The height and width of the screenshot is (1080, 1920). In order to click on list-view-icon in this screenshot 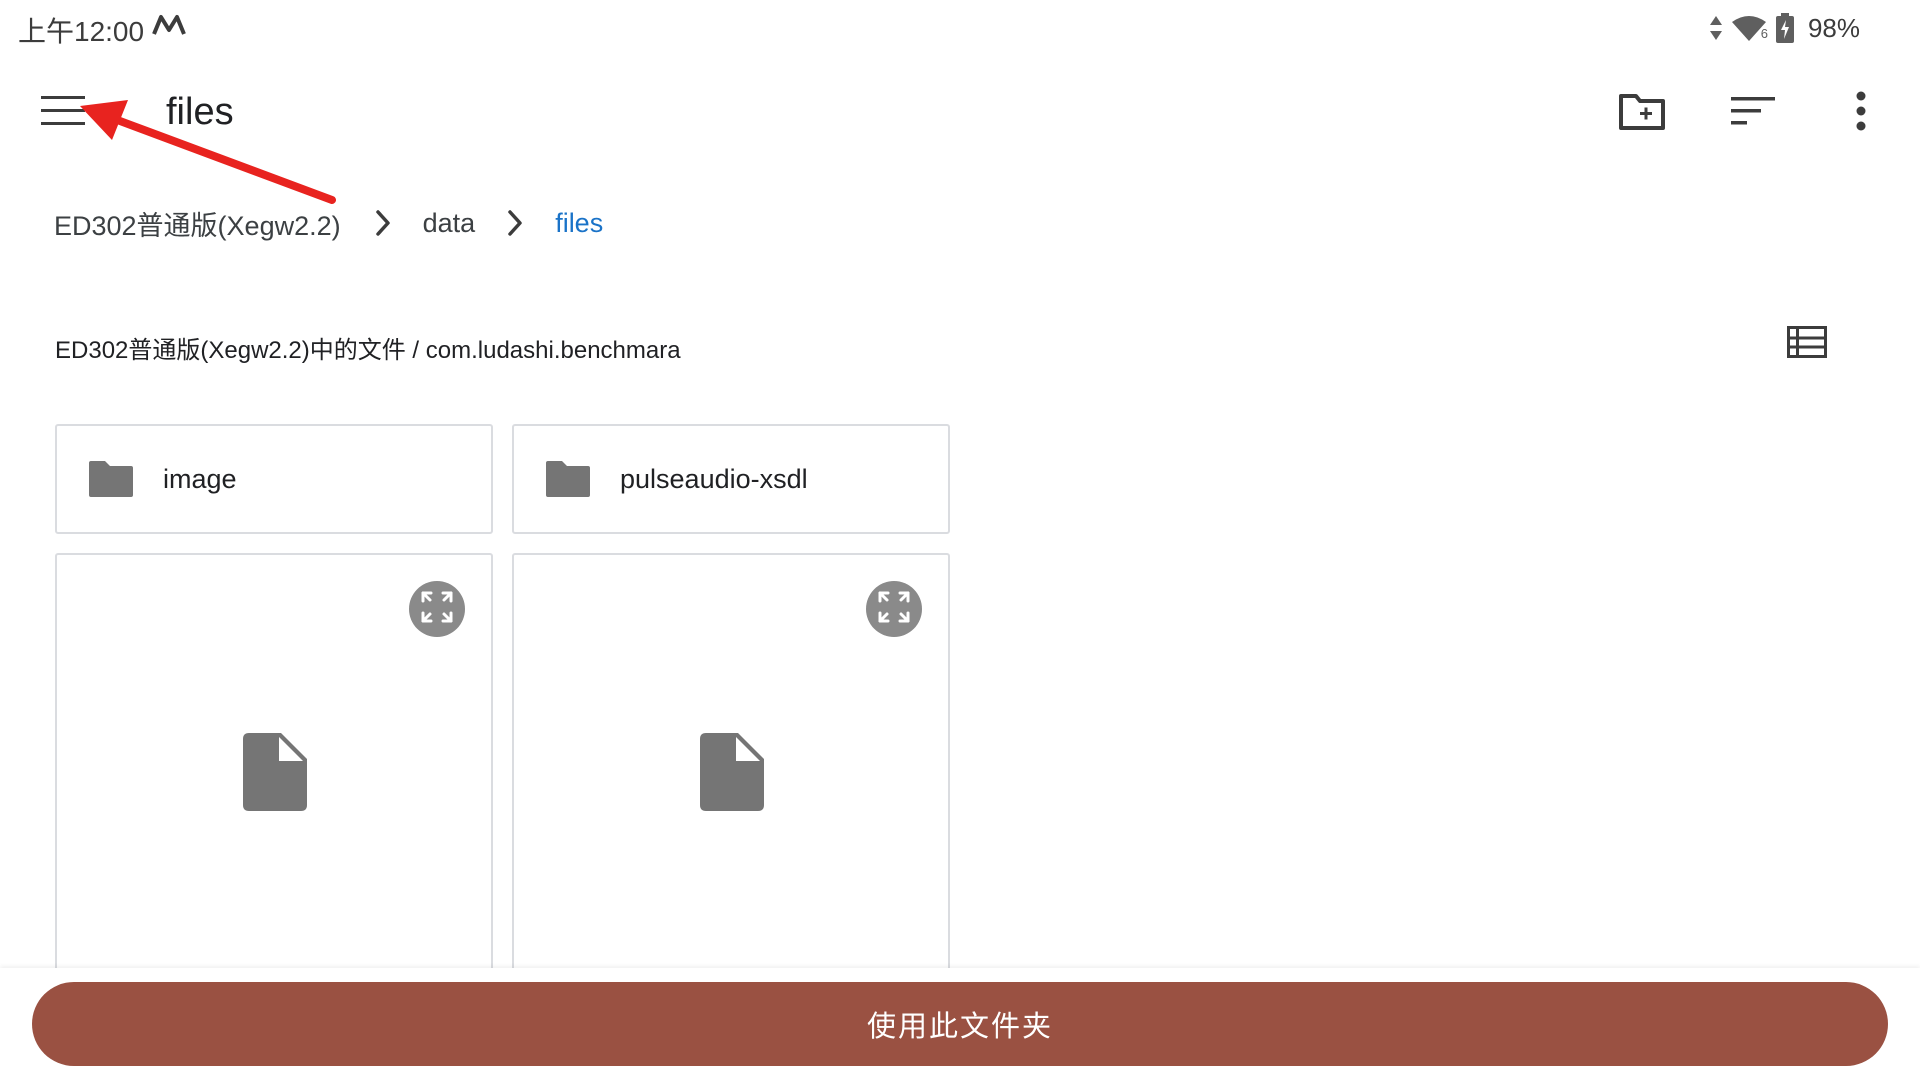, I will do `click(1807, 344)`.